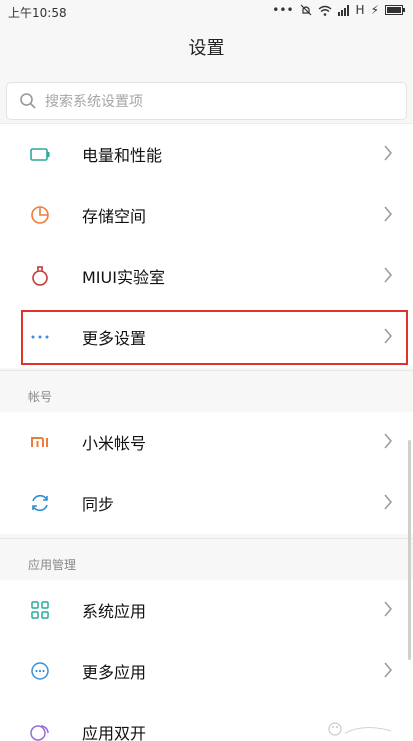 The image size is (413, 741). What do you see at coordinates (40, 671) in the screenshot?
I see `more-apps-icon` at bounding box center [40, 671].